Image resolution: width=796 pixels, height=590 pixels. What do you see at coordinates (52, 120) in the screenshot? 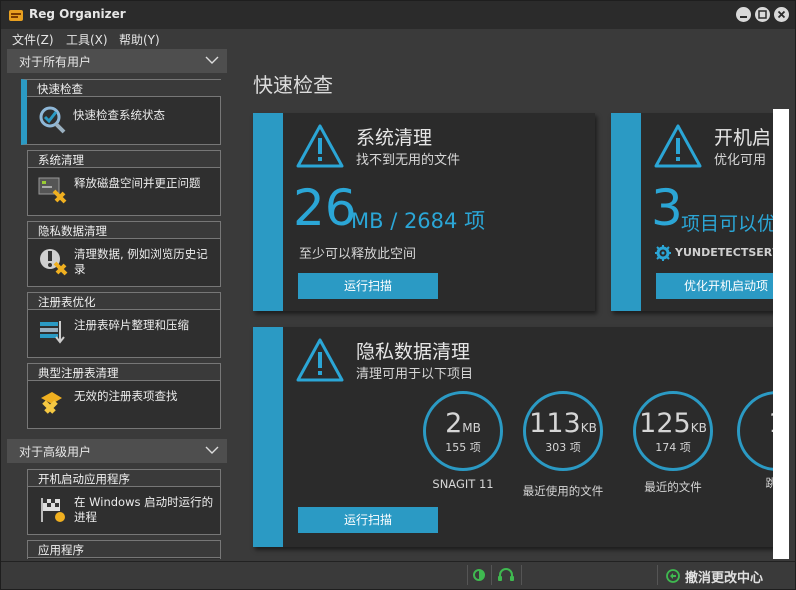
I see `quick-check-icon` at bounding box center [52, 120].